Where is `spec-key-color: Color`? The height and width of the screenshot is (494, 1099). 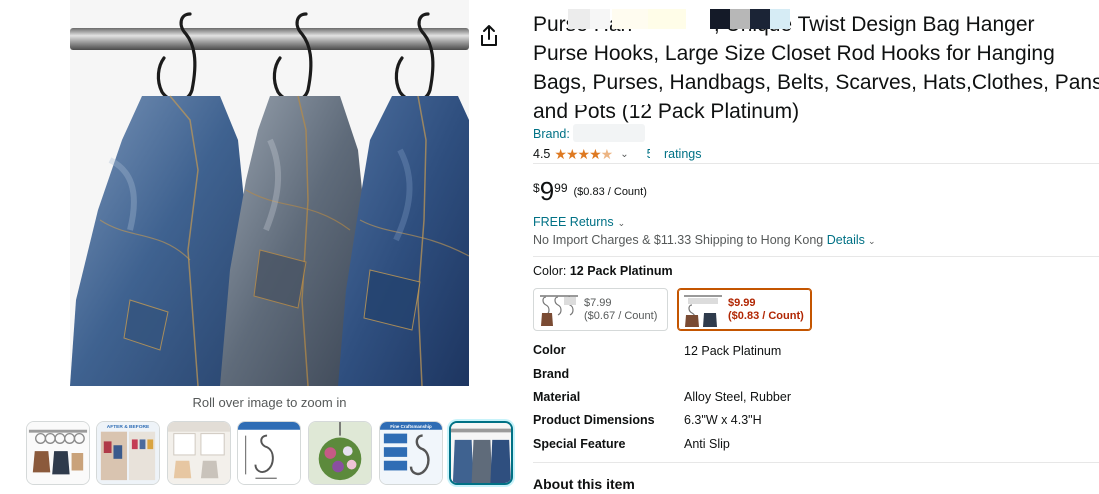 spec-key-color: Color is located at coordinates (549, 350).